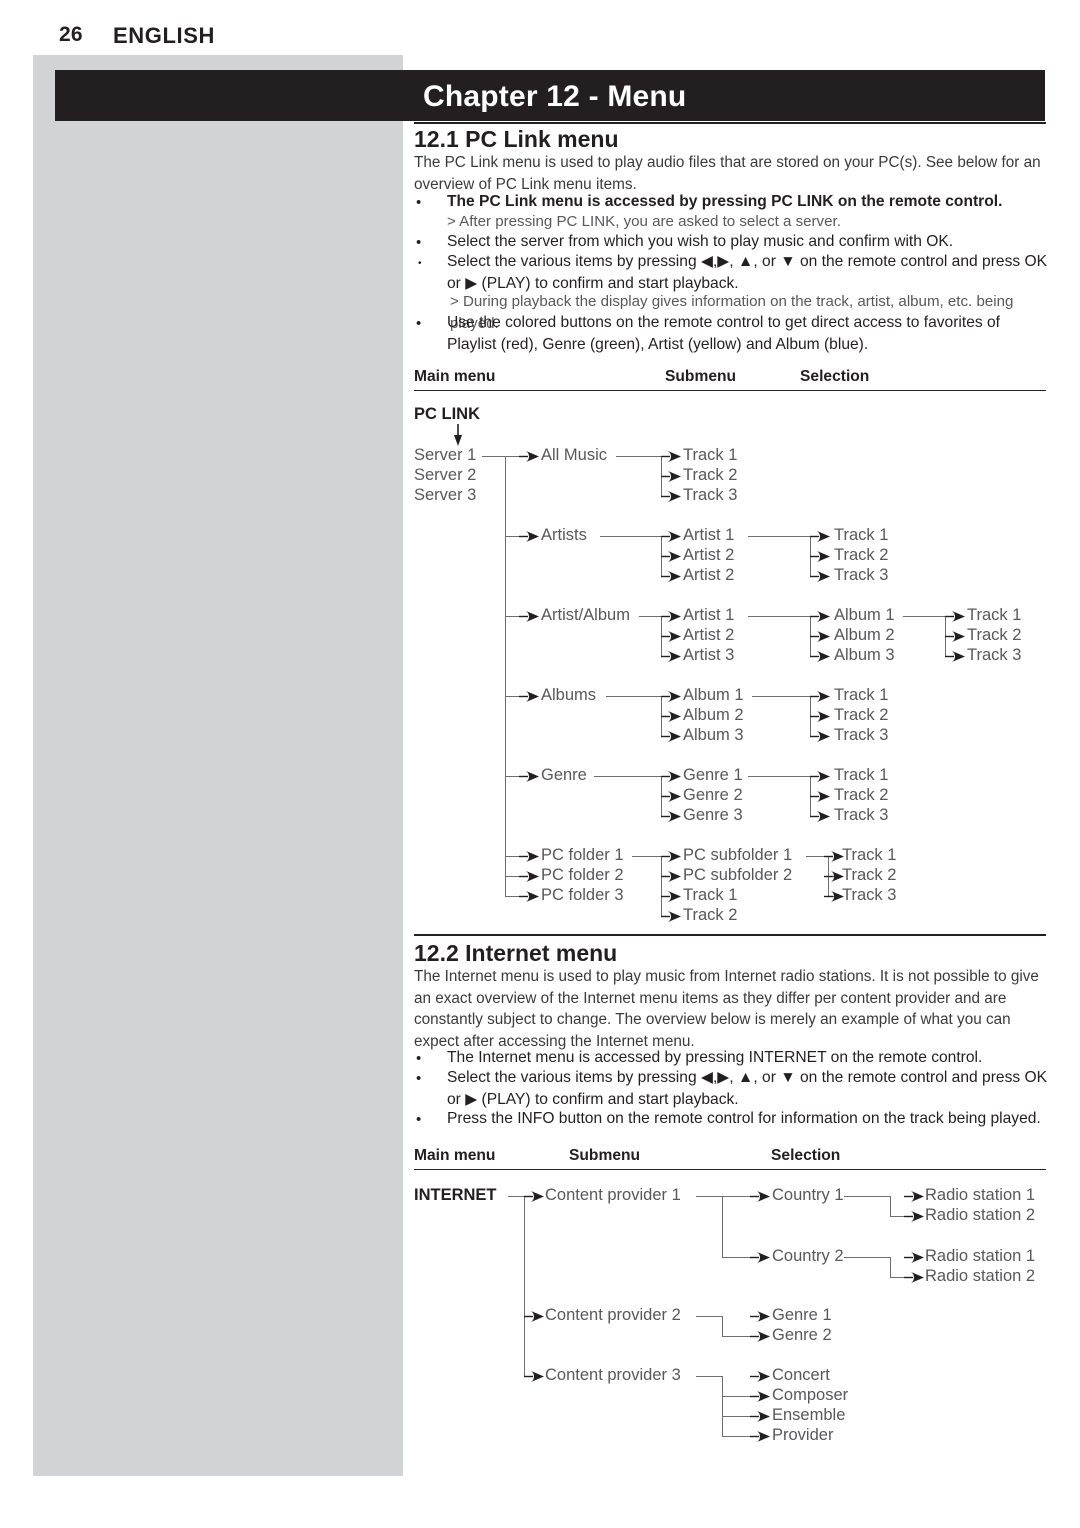 The width and height of the screenshot is (1080, 1528). What do you see at coordinates (801, 1375) in the screenshot?
I see `node-category: Concert` at bounding box center [801, 1375].